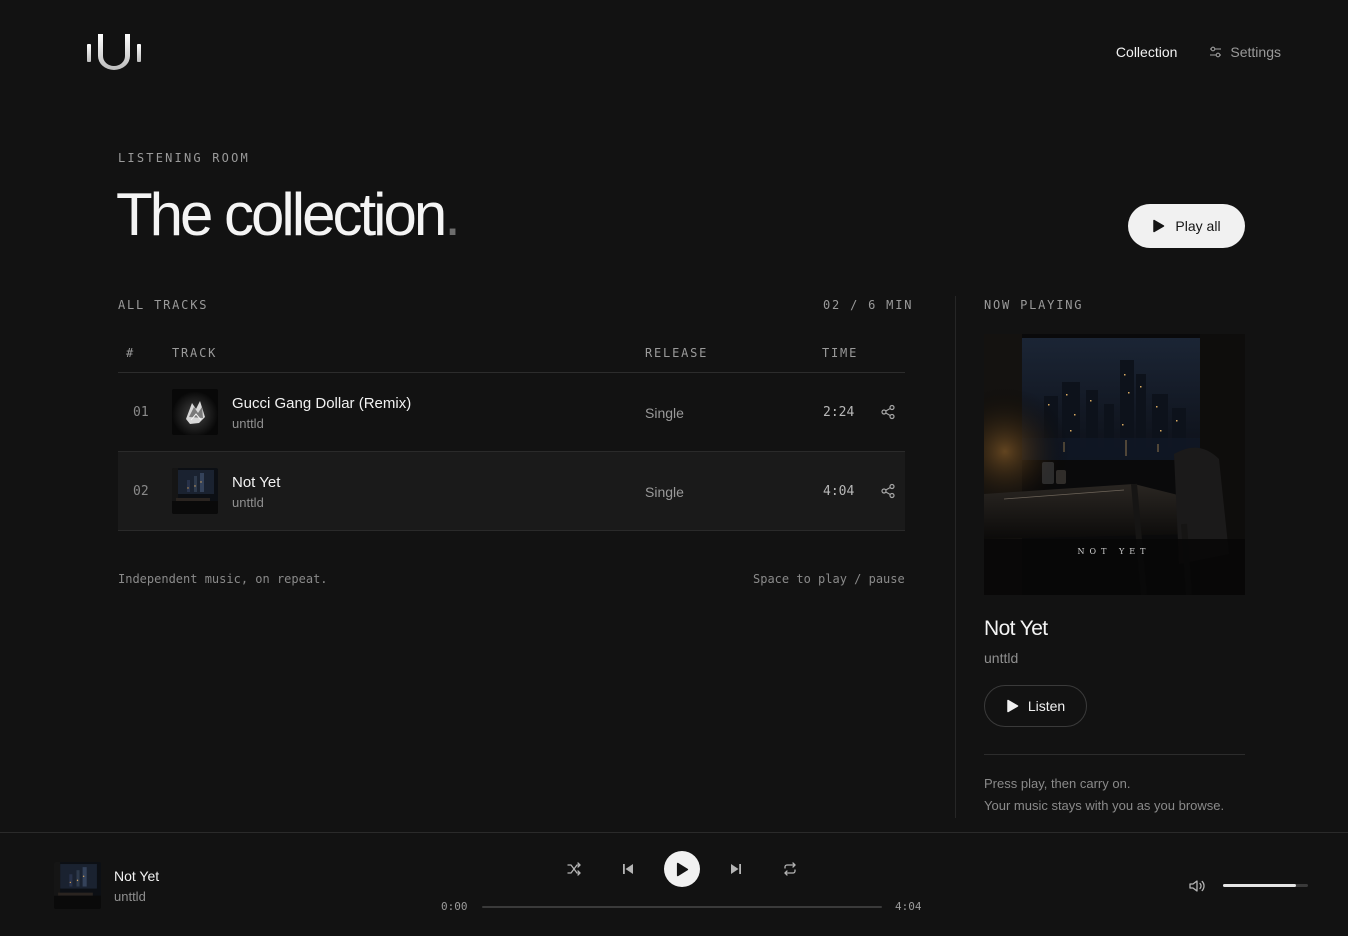  I want to click on repeat-button, so click(790, 869).